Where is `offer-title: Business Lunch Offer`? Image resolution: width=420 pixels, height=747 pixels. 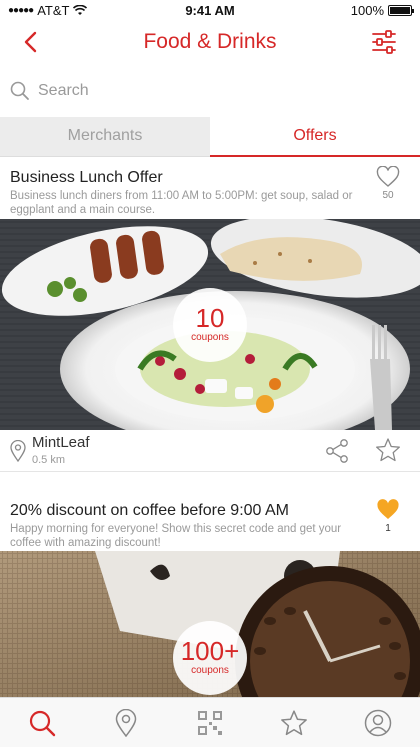
offer-title: Business Lunch Offer is located at coordinates (86, 177).